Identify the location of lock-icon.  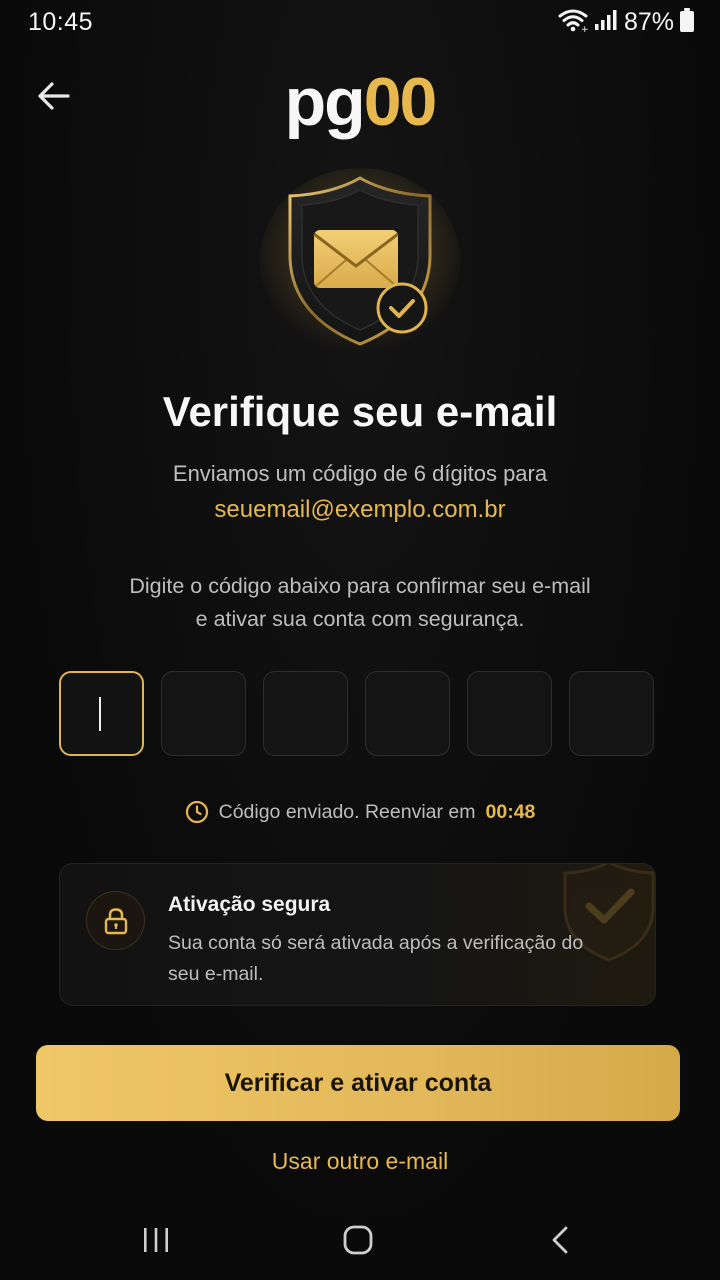
(115, 920).